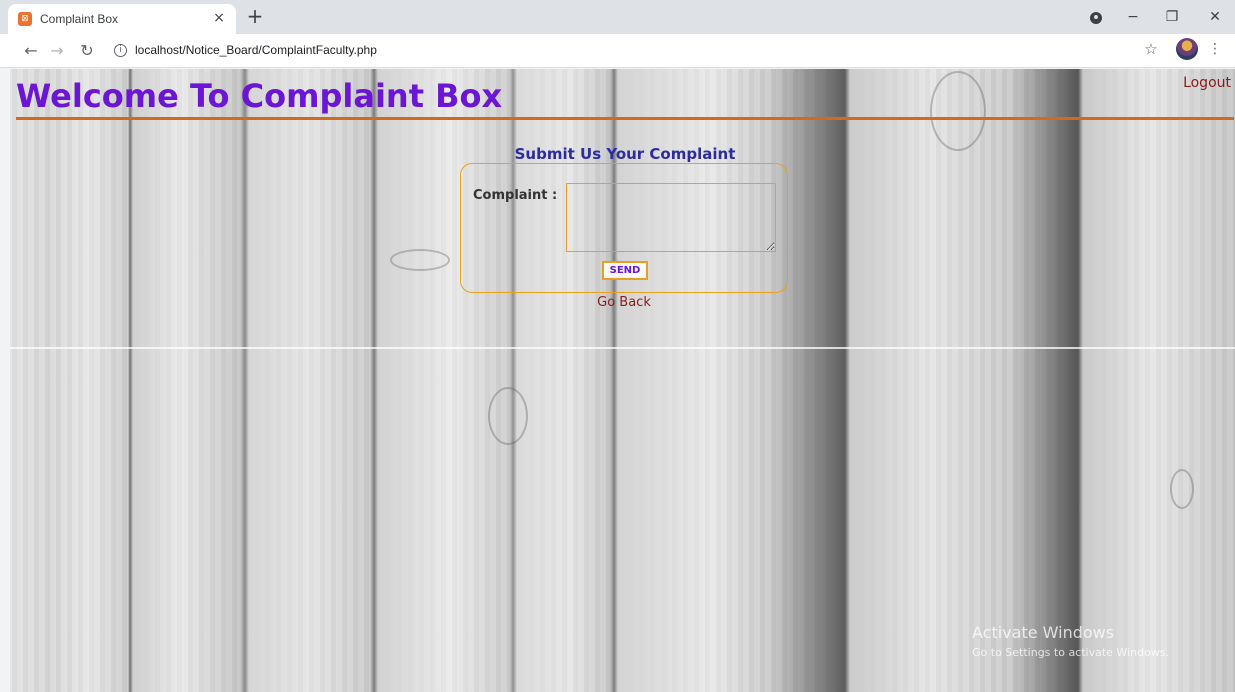 The image size is (1235, 692). What do you see at coordinates (1187, 49) in the screenshot?
I see `profile-avatar-icon` at bounding box center [1187, 49].